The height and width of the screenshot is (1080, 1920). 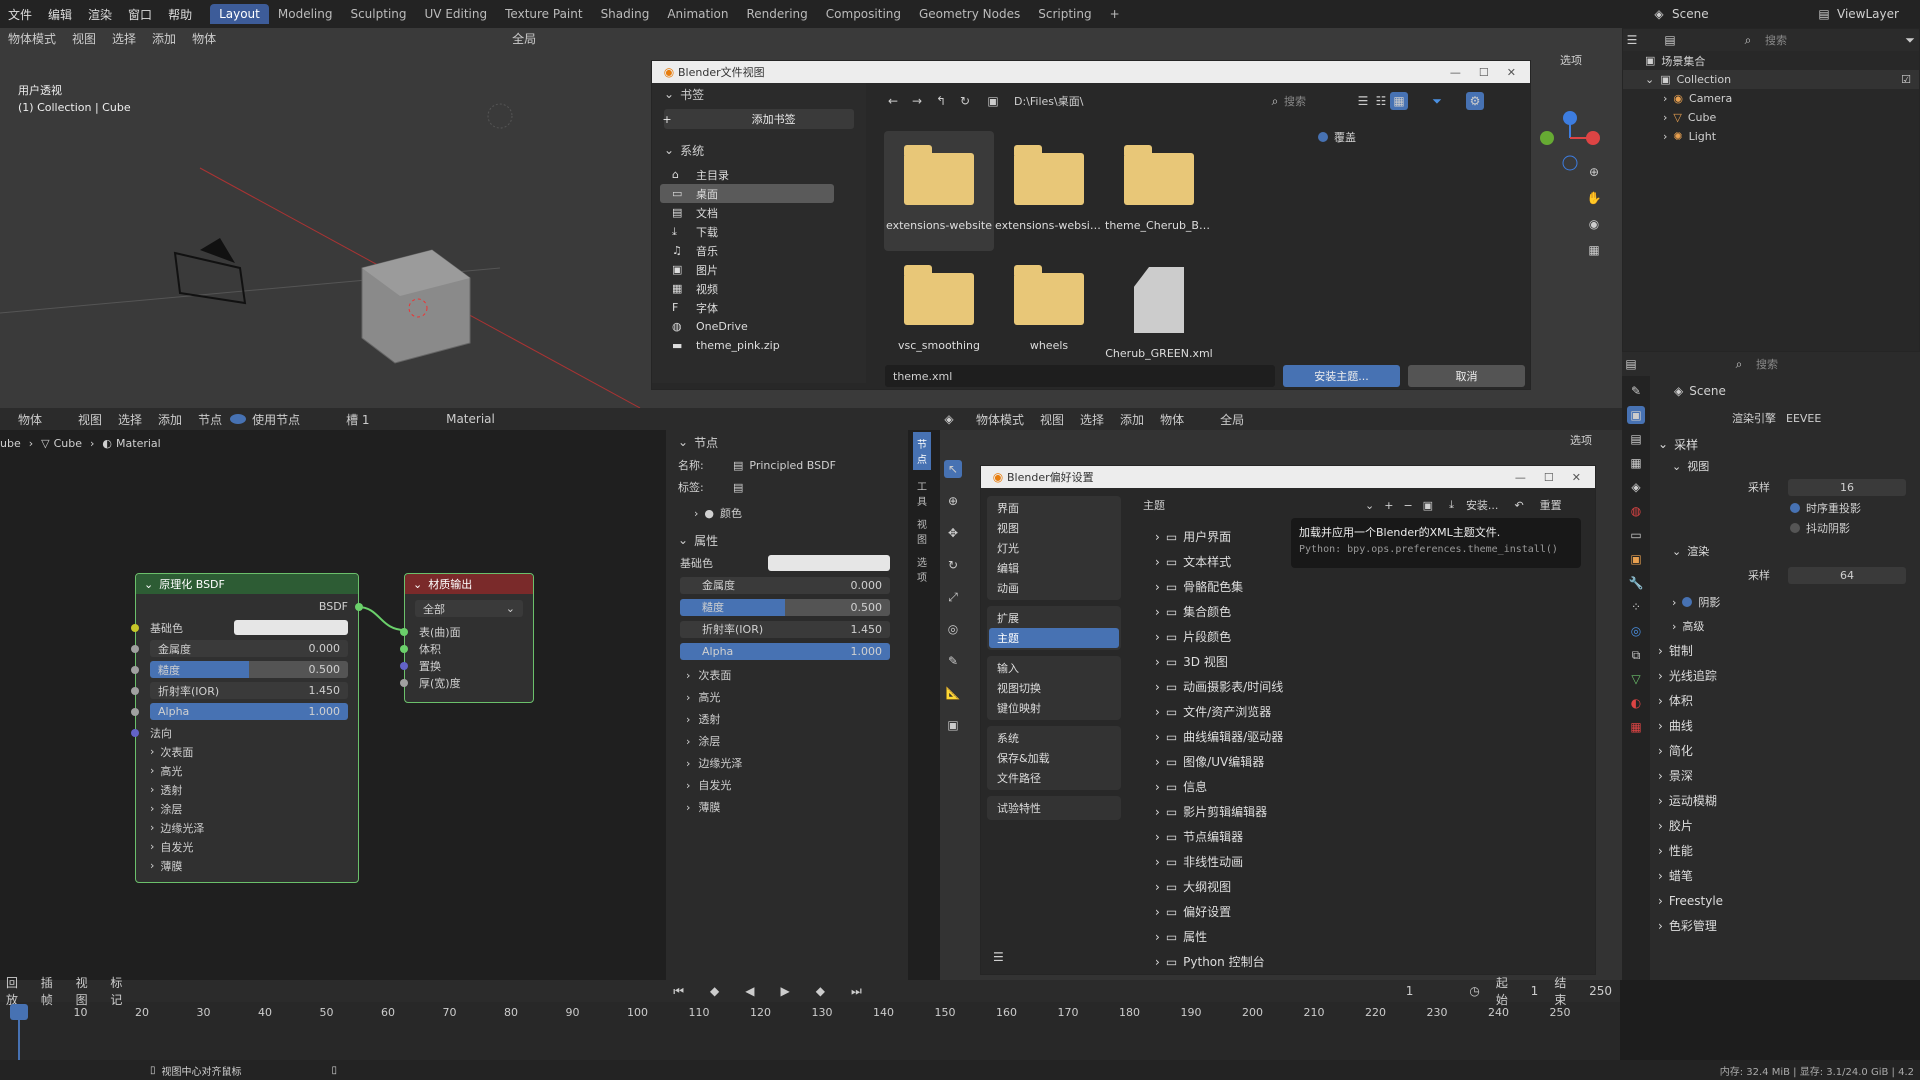 I want to click on theme-section: › ▭ 信息, so click(x=1358, y=786).